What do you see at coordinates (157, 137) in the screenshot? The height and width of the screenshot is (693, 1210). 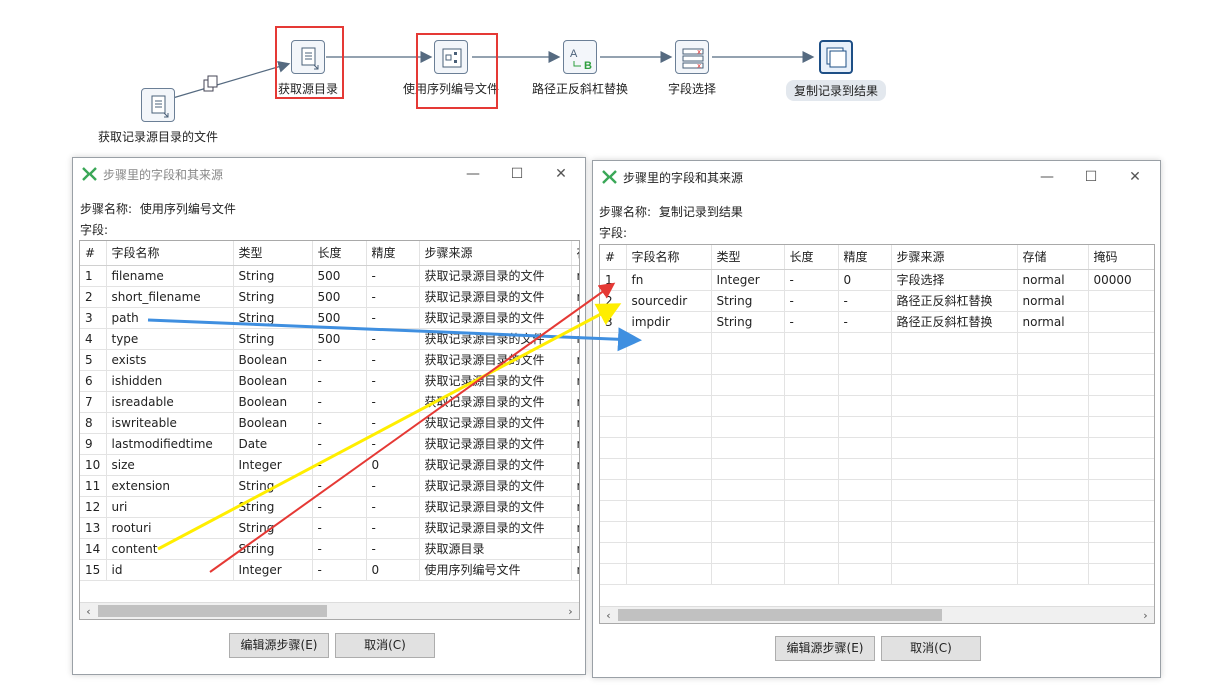 I see `step-label: 获取记录源目录的文件` at bounding box center [157, 137].